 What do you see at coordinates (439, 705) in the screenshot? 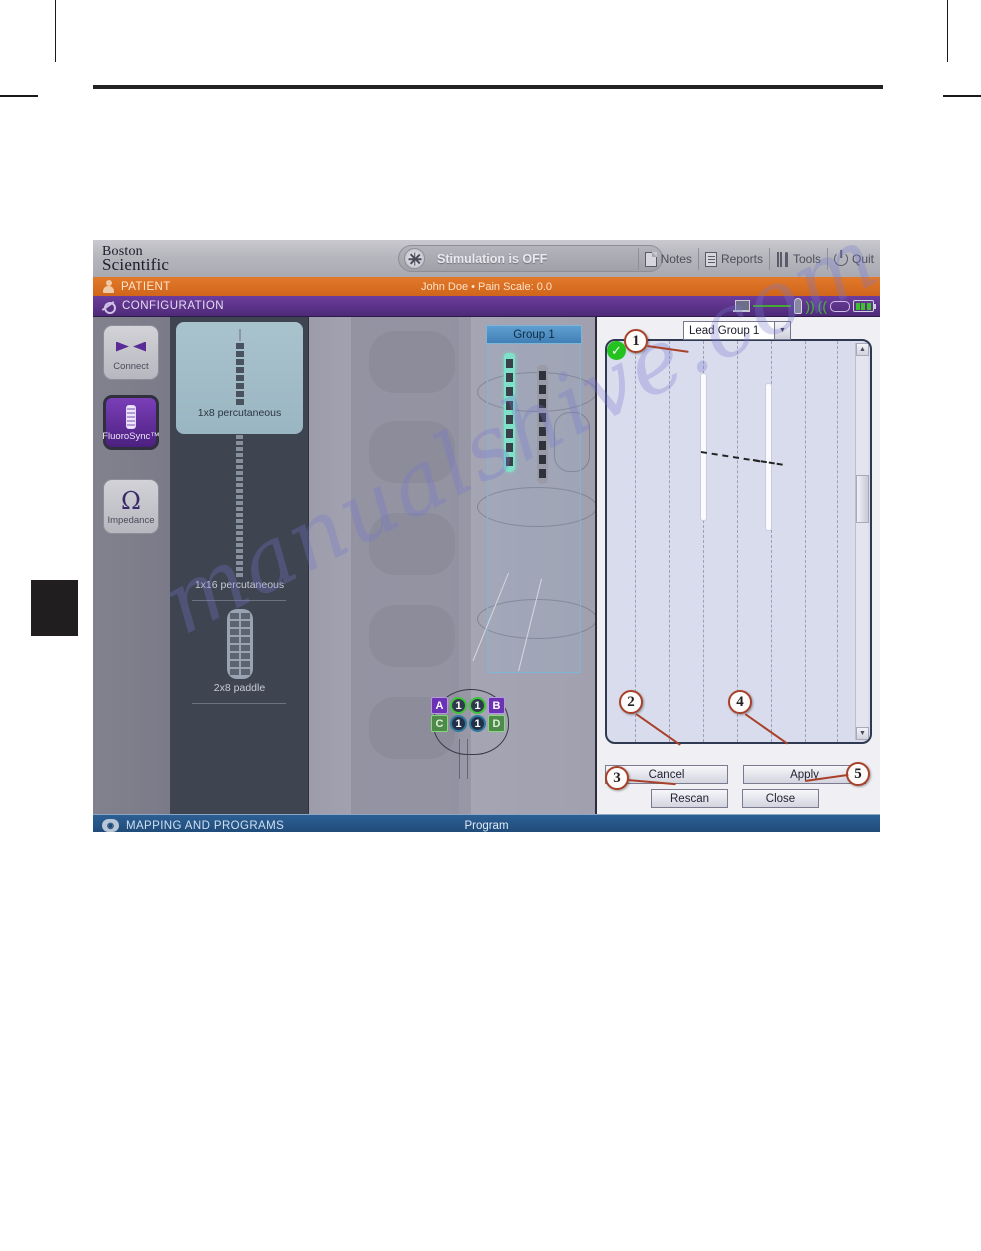
I see `contact-marker-a: A` at bounding box center [439, 705].